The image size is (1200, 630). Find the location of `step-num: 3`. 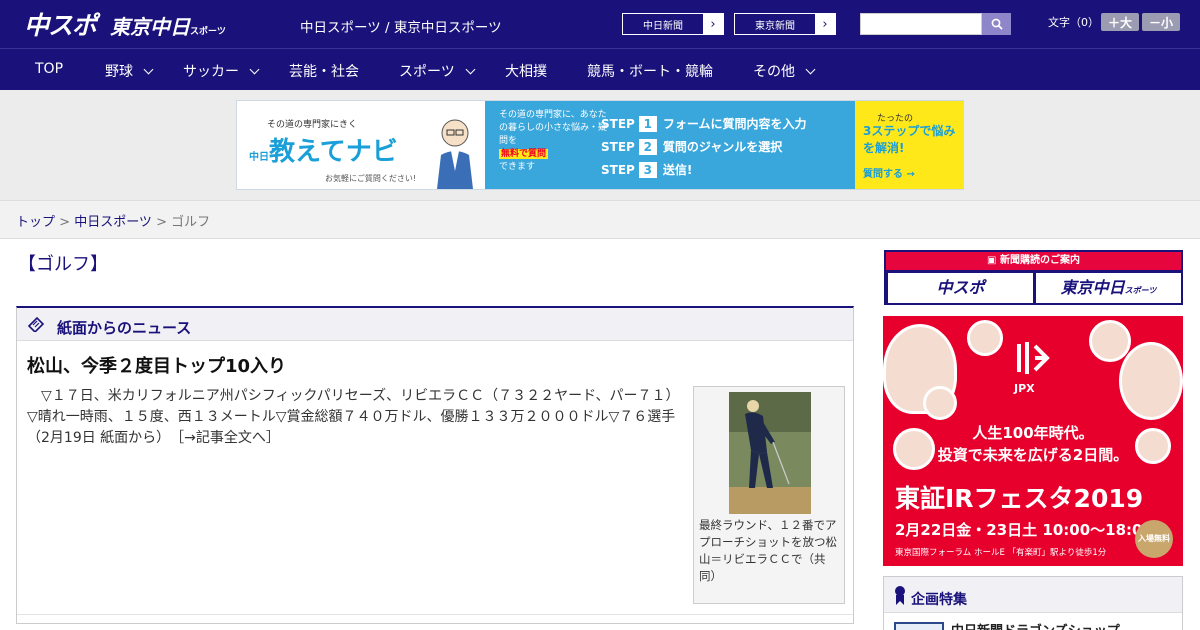

step-num: 3 is located at coordinates (647, 170).